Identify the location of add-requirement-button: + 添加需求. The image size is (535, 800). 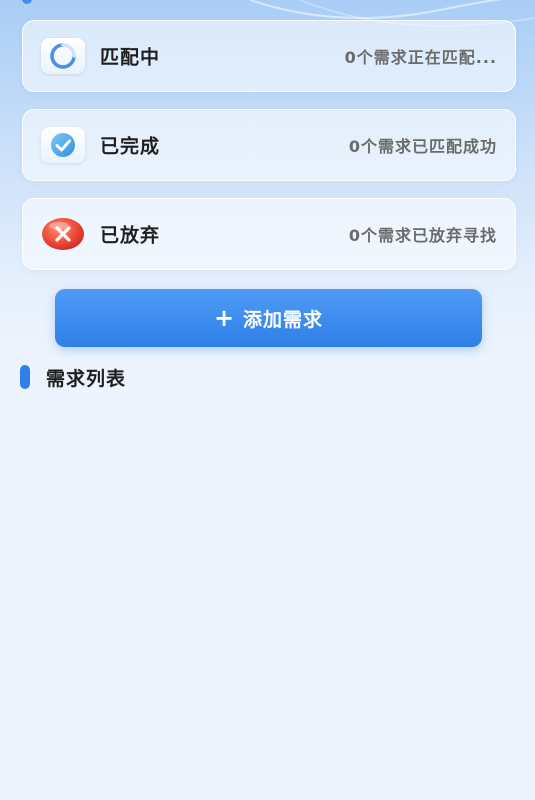
(268, 318).